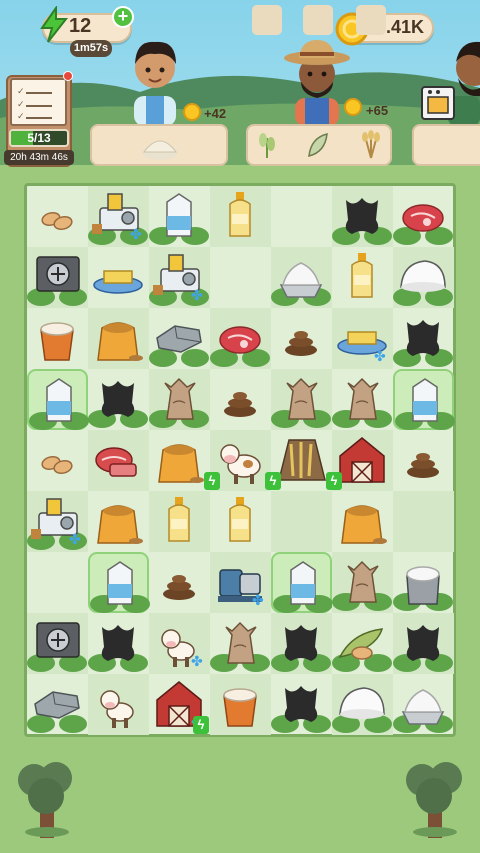 Image resolution: width=480 pixels, height=853 pixels. Describe the element at coordinates (118, 216) in the screenshot. I see `board-cell-0-1: ✤` at that location.